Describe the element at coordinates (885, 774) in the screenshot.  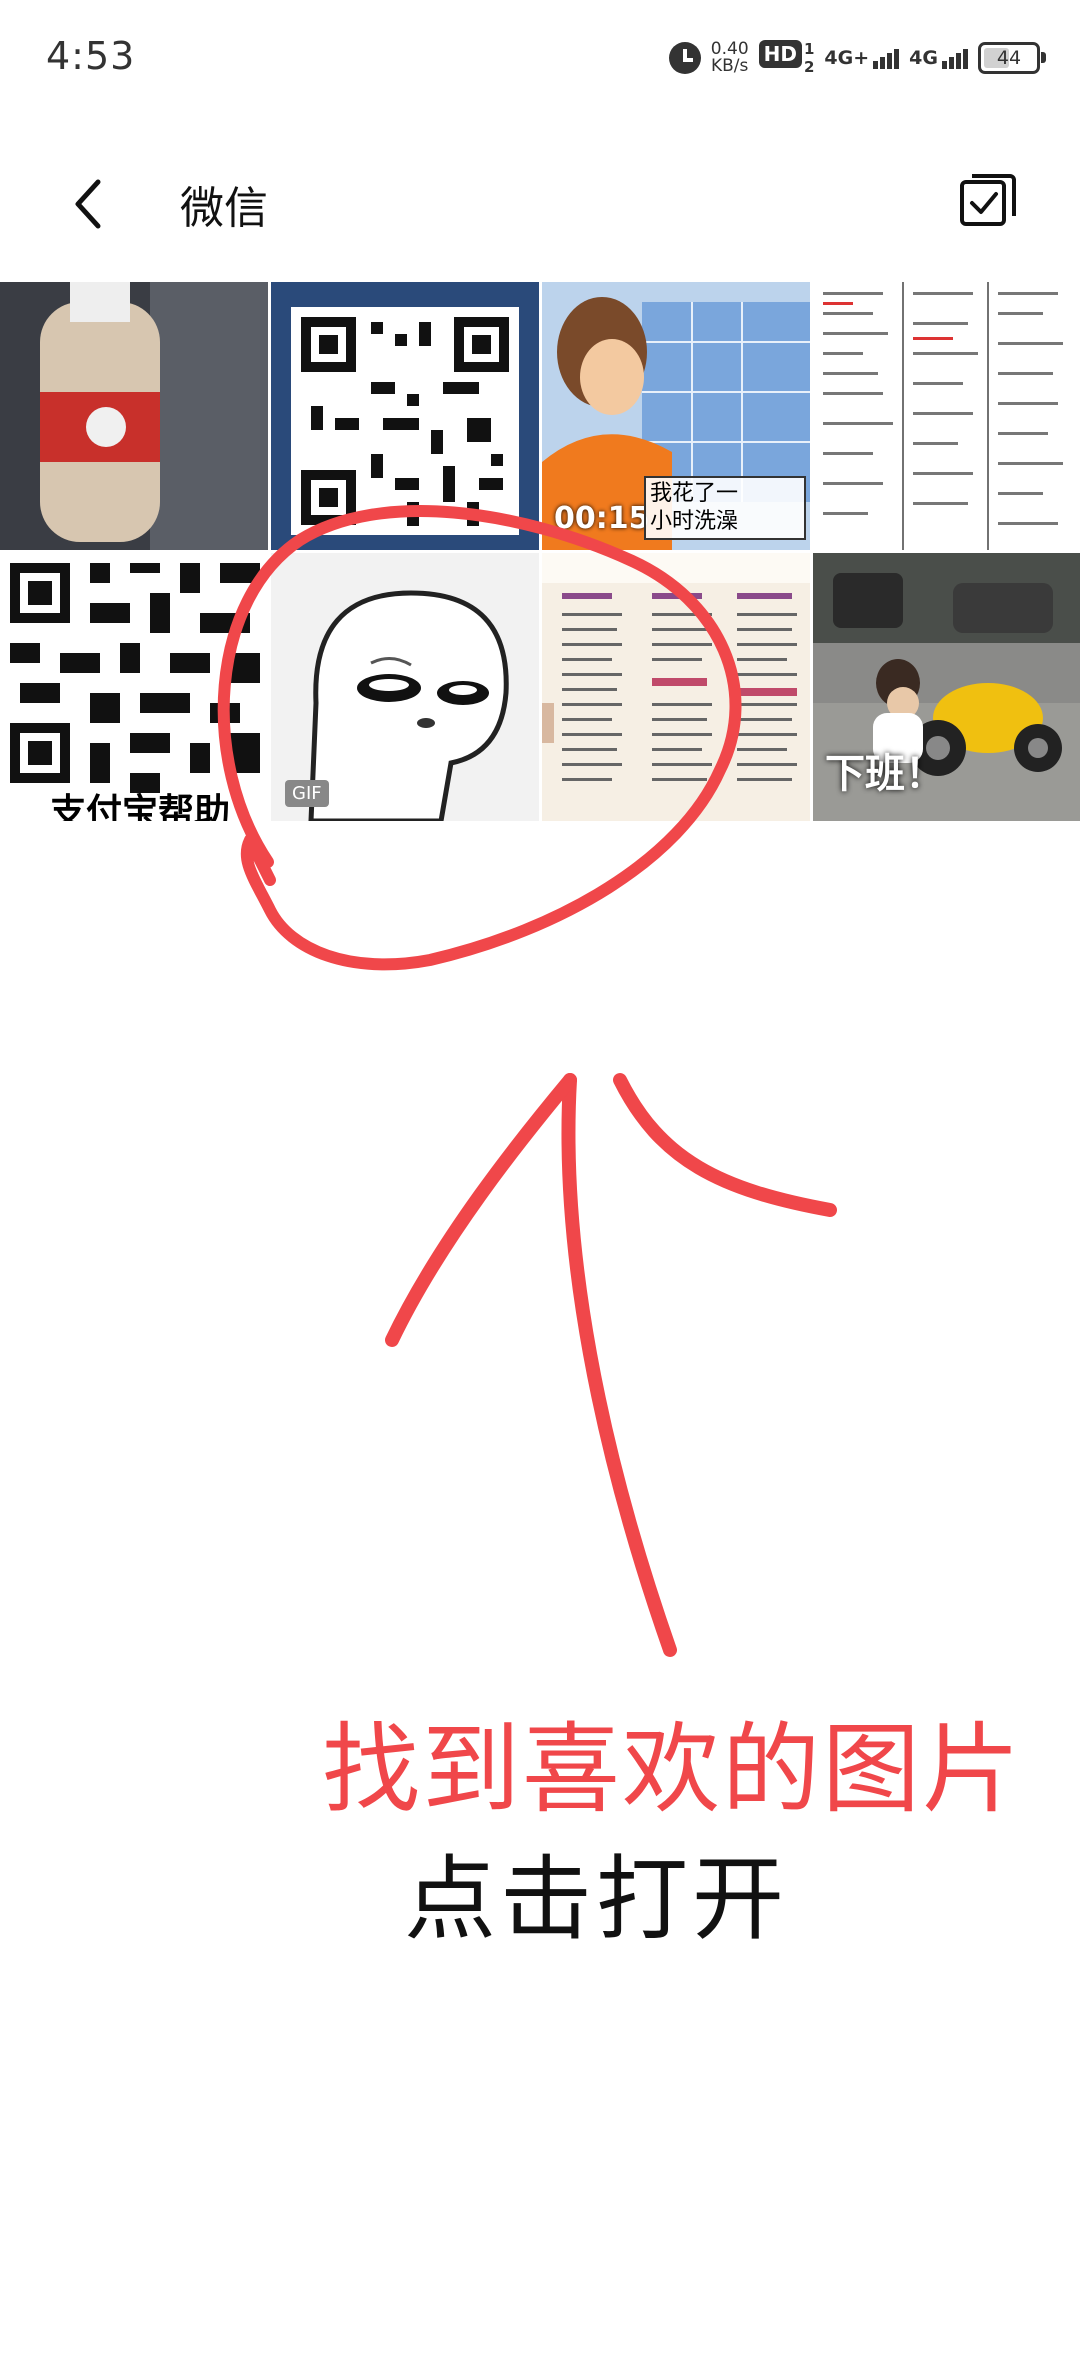
I see `photo-caption: 下班！` at that location.